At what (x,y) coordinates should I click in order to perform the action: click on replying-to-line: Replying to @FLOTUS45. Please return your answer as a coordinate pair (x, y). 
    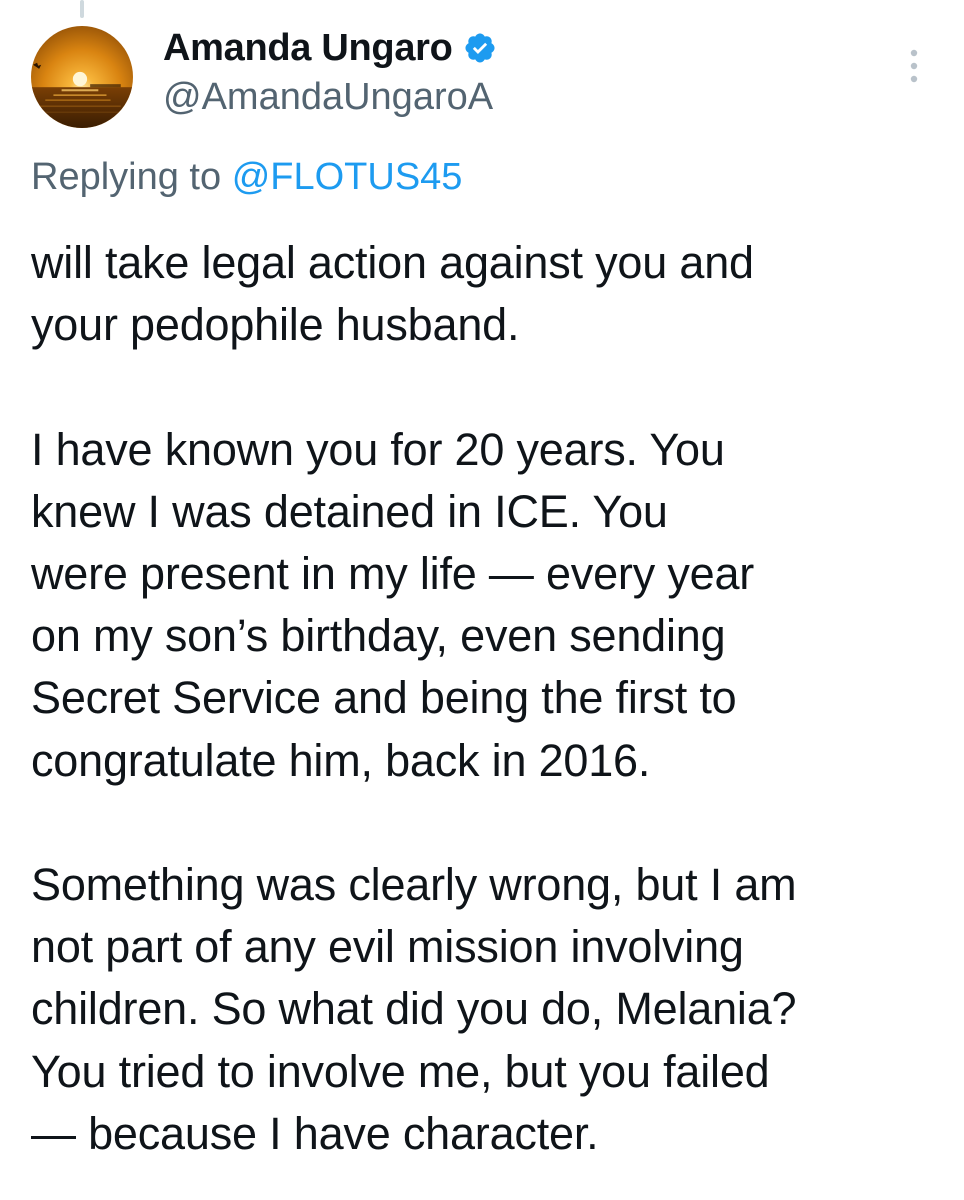
    Looking at the image, I should click on (246, 177).